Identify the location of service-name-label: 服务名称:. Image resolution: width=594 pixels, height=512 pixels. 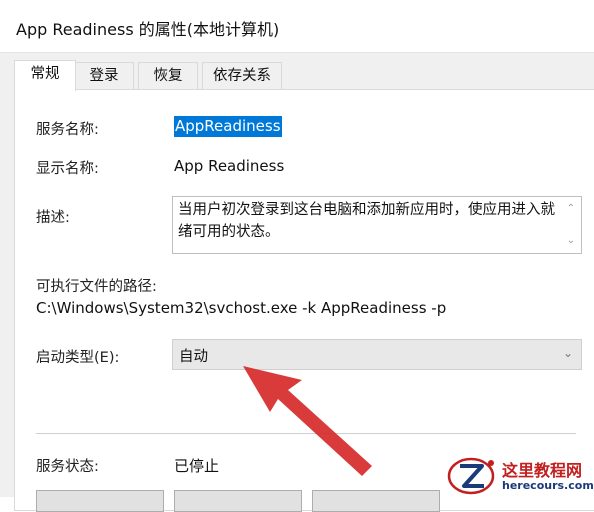
(67, 130).